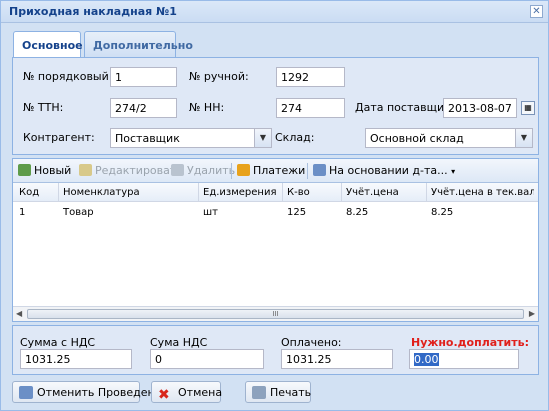 Image resolution: width=549 pixels, height=411 pixels. What do you see at coordinates (191, 138) in the screenshot?
I see `counterparty-select: Поставщик ▼` at bounding box center [191, 138].